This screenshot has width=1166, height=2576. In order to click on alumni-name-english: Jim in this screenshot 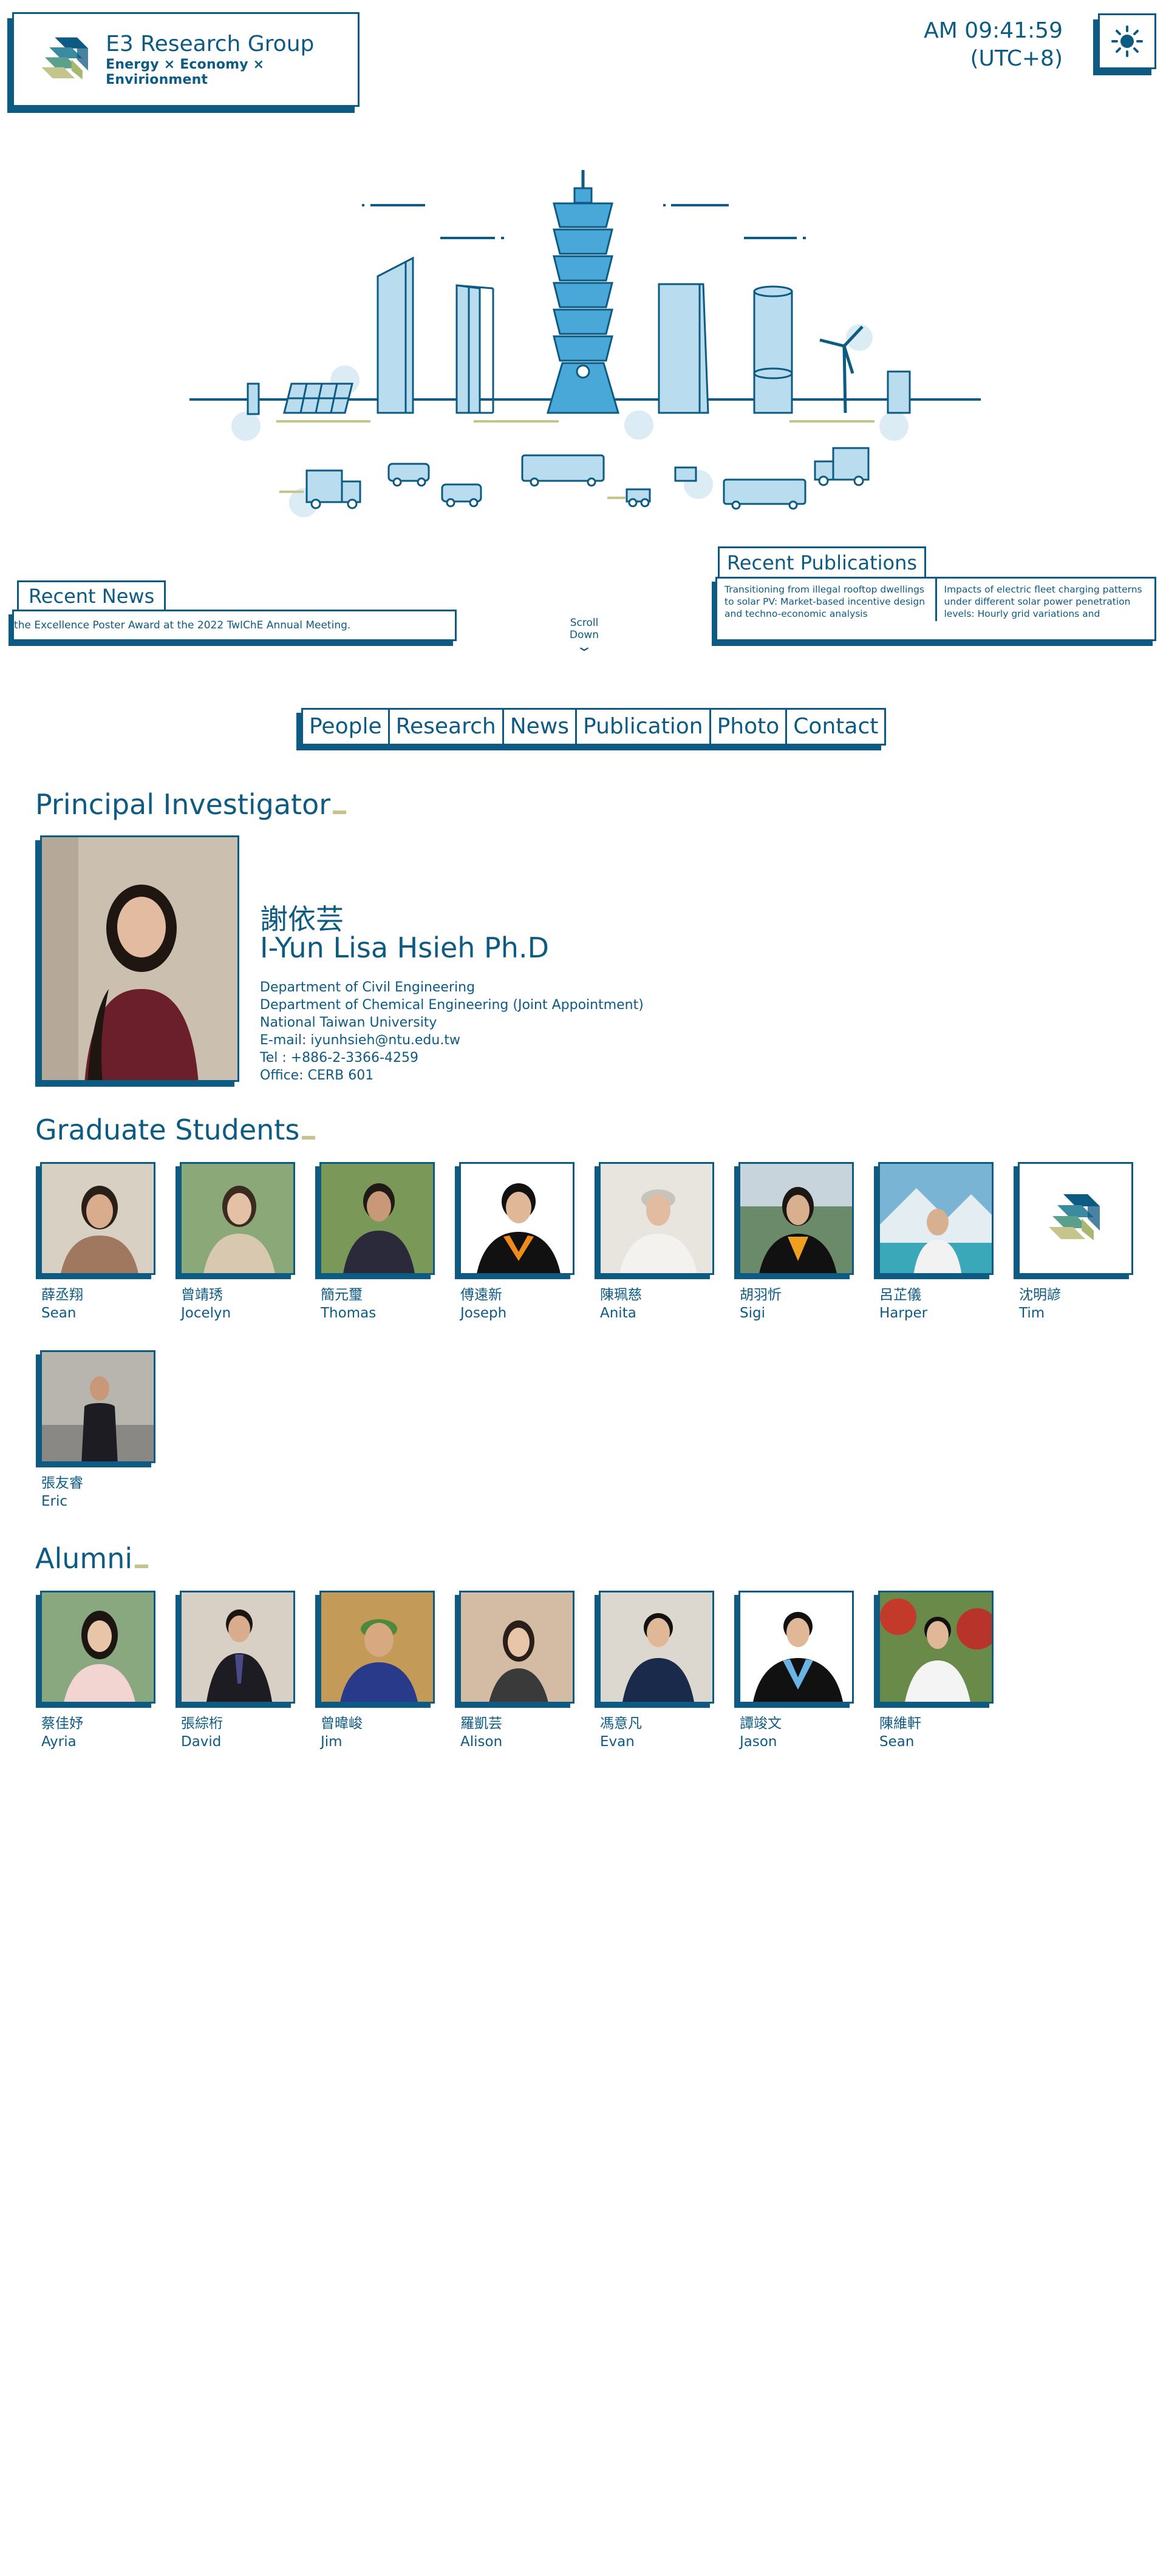, I will do `click(332, 1742)`.